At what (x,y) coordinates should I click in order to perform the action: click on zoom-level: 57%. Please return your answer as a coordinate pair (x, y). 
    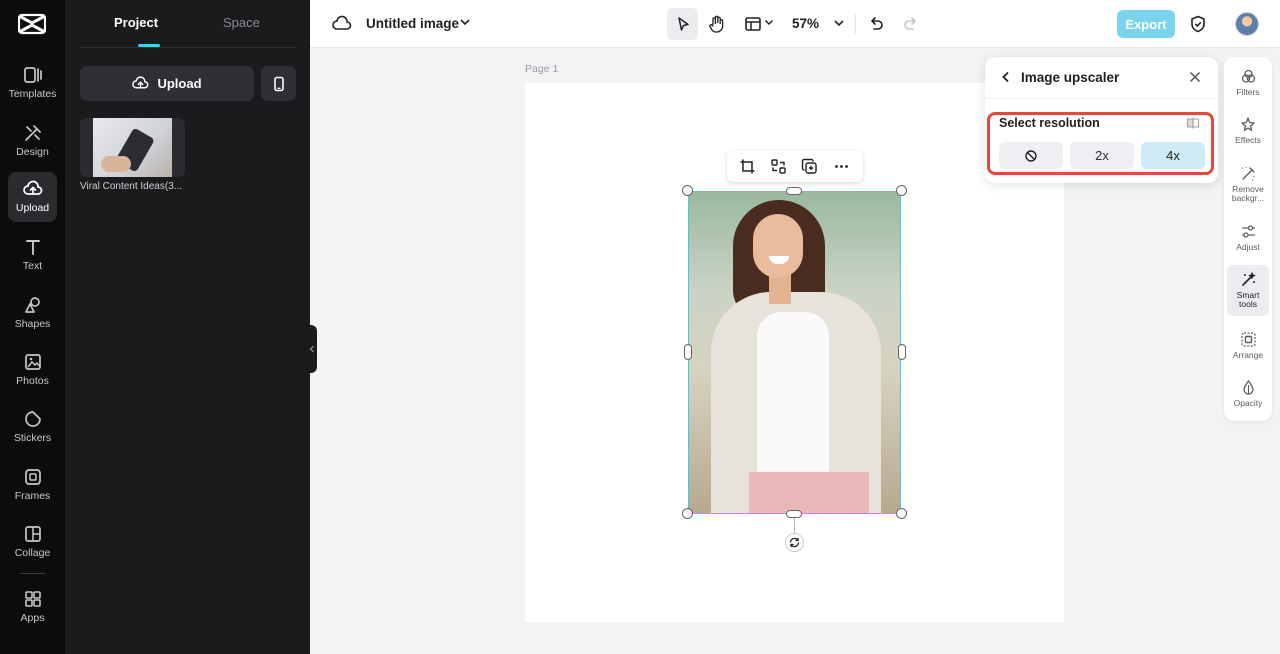
    Looking at the image, I should click on (805, 23).